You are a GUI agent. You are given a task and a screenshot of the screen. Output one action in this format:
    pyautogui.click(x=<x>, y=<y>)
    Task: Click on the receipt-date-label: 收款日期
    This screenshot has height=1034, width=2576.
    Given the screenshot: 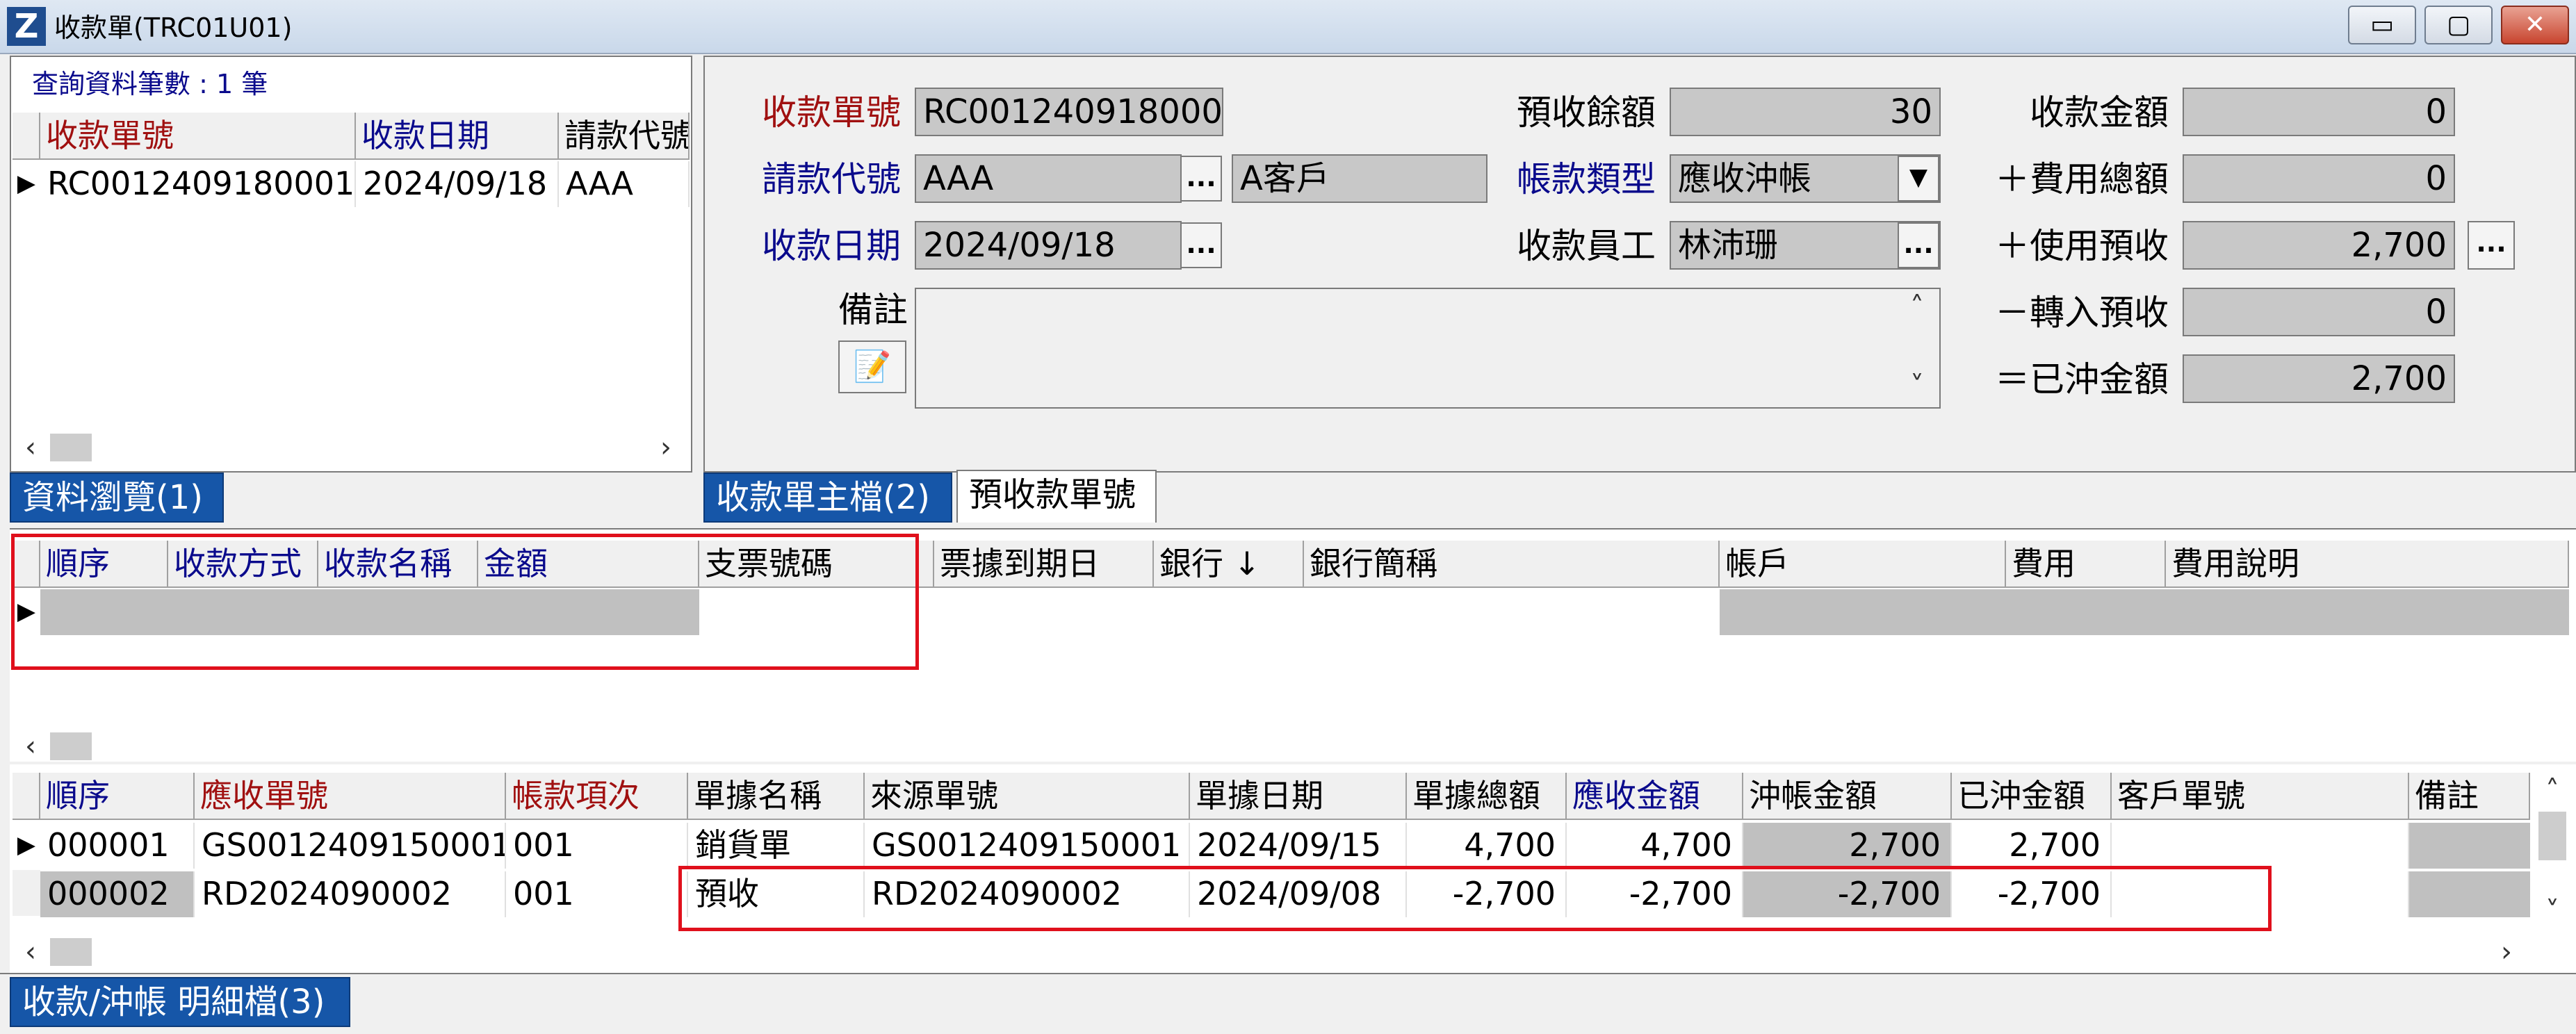 What is the action you would take?
    pyautogui.click(x=831, y=246)
    